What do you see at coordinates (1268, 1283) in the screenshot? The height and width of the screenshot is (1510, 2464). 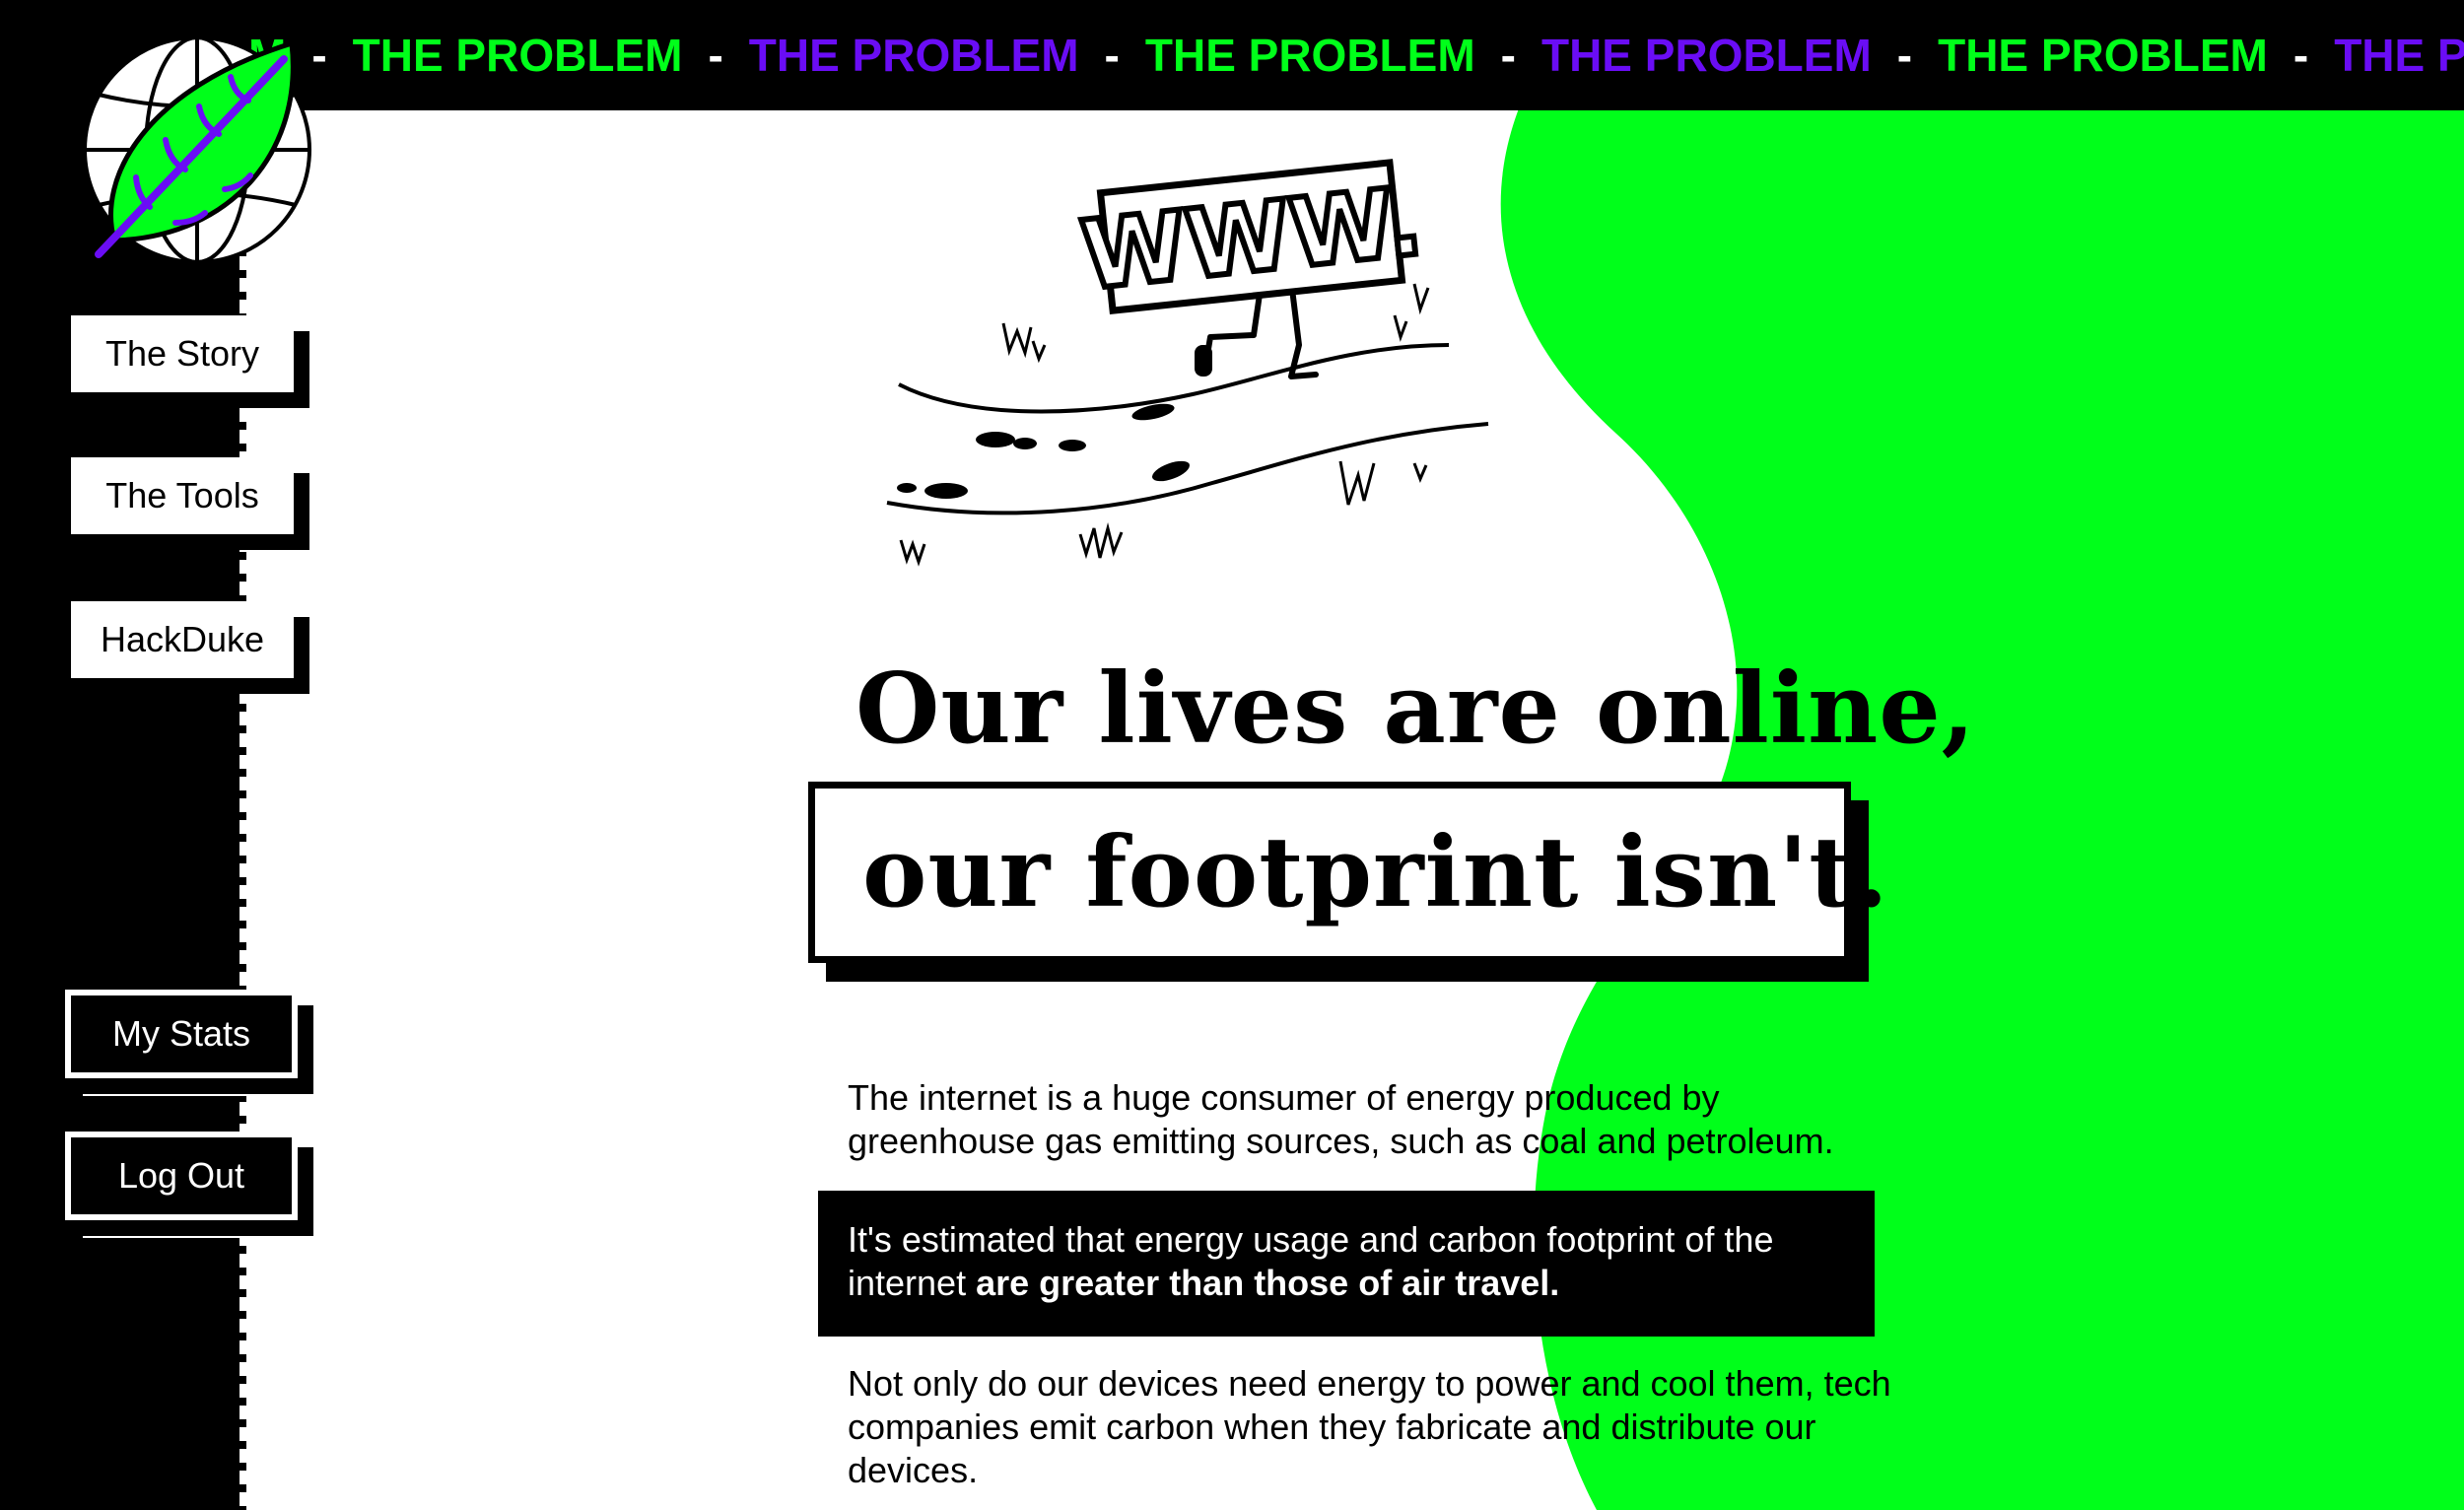 I see `paragraph-air-travel-bold: are greater than those of air travel.` at bounding box center [1268, 1283].